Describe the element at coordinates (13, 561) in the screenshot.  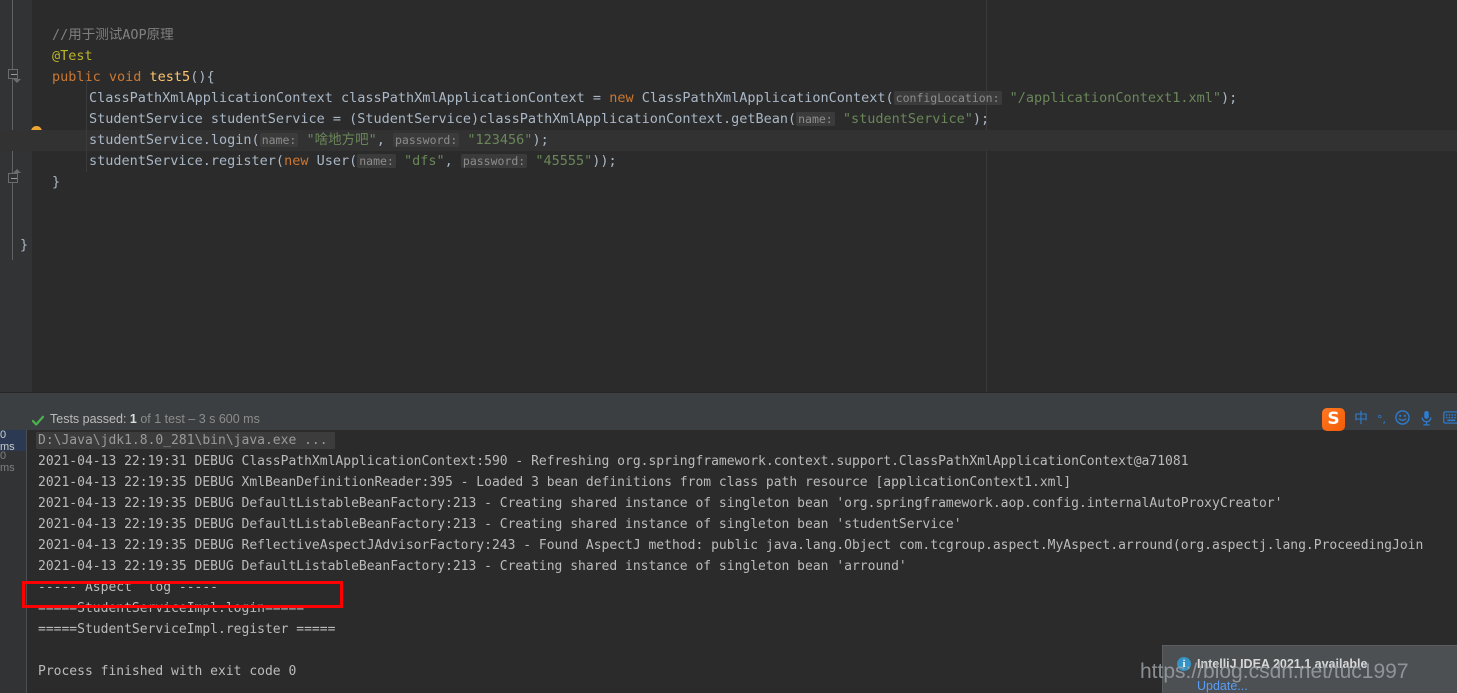
I see `console-time-gutter: 0 ms 0 ms` at that location.